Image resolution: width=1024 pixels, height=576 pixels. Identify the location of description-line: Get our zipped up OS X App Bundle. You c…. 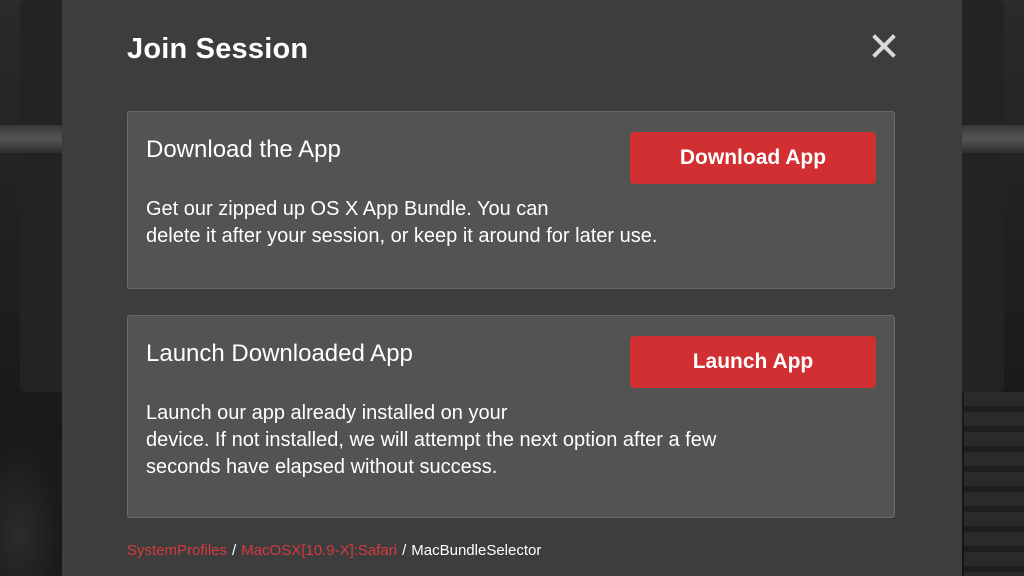
(347, 209).